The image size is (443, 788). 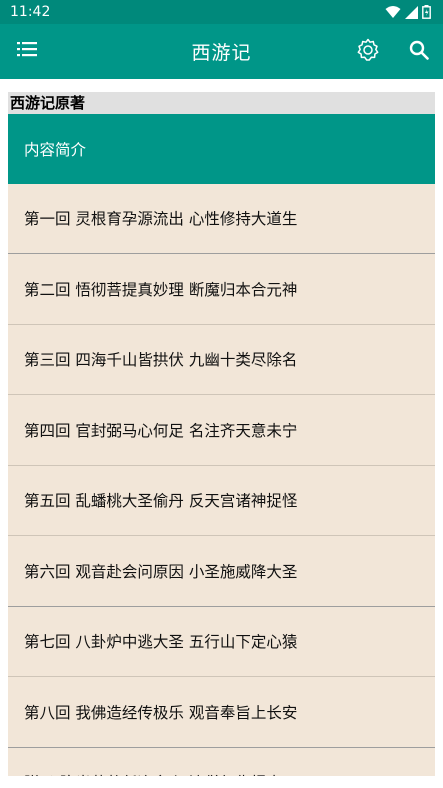 I want to click on search-button, so click(x=419, y=52).